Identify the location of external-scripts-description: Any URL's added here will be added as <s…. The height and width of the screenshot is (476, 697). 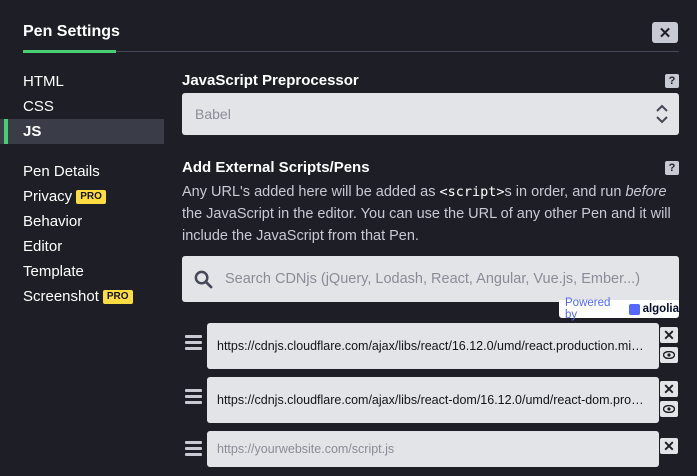
(426, 214).